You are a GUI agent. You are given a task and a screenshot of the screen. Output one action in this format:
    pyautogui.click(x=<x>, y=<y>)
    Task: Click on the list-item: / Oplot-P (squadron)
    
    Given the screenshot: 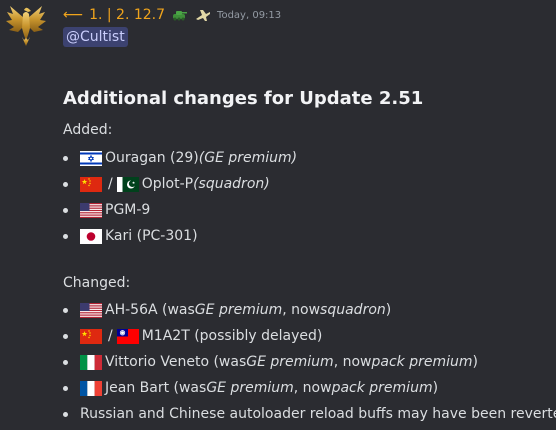 What is the action you would take?
    pyautogui.click(x=180, y=184)
    